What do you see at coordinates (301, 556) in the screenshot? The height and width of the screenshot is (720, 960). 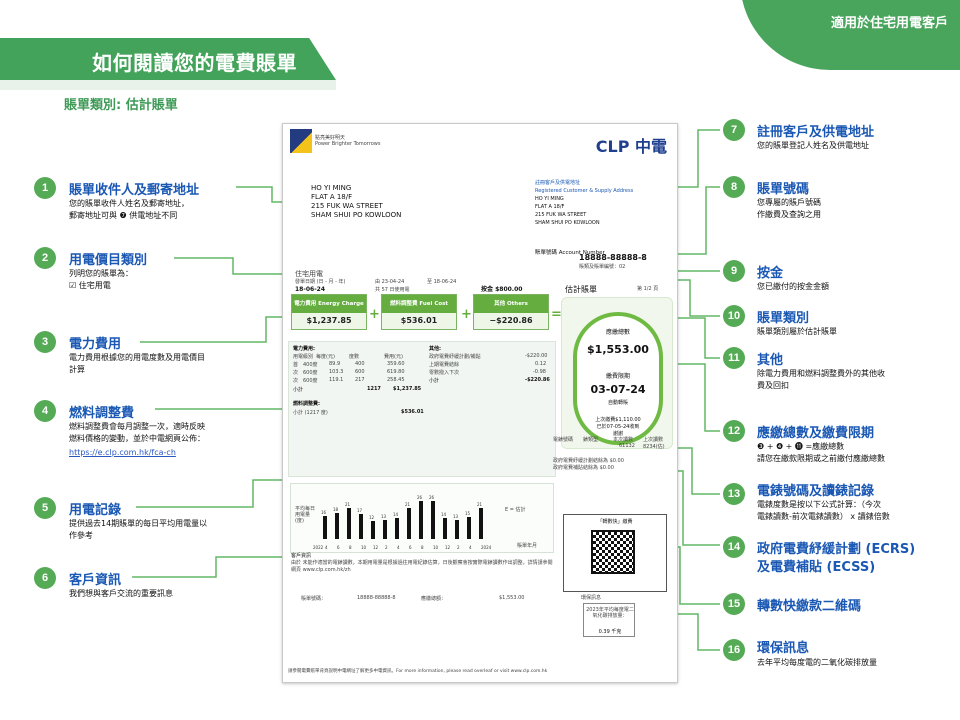 I see `customer-info-title: 客戶資訊` at bounding box center [301, 556].